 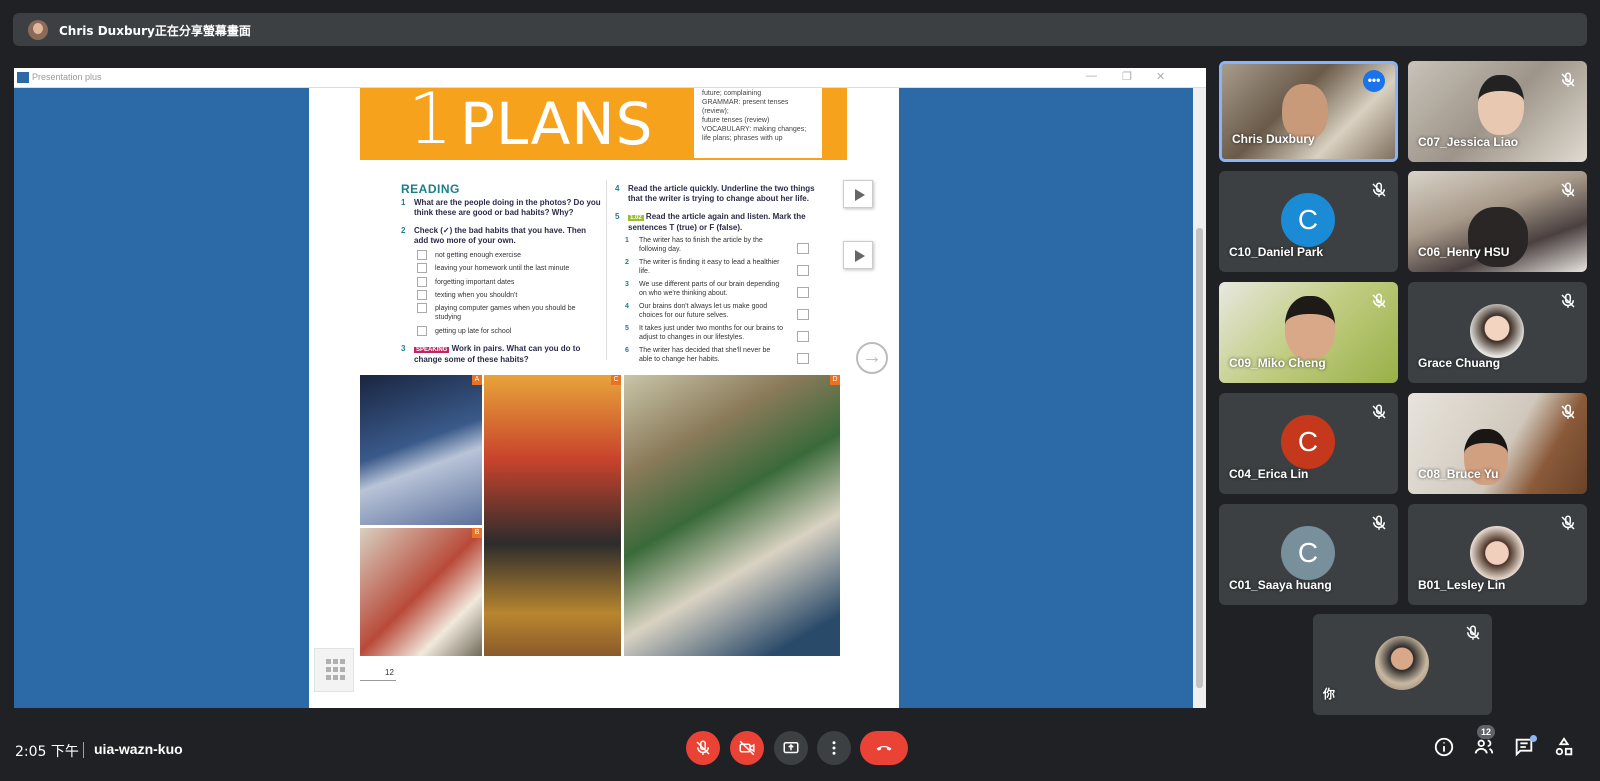 What do you see at coordinates (606, 270) in the screenshot?
I see `column-divider` at bounding box center [606, 270].